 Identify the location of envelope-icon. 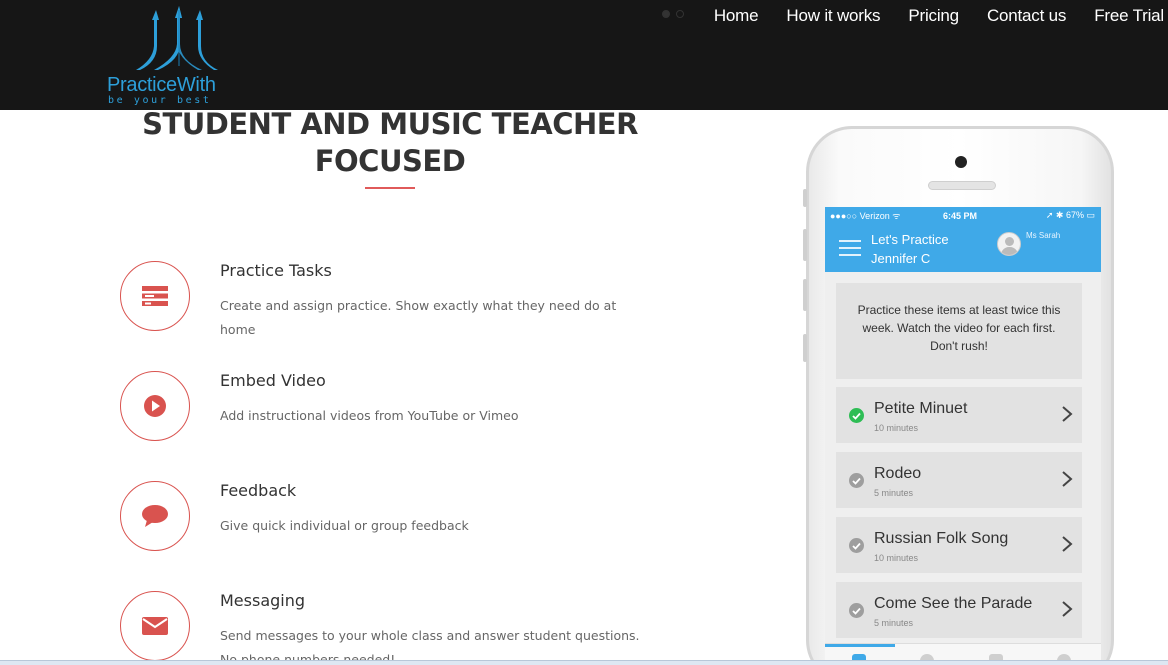
(155, 626).